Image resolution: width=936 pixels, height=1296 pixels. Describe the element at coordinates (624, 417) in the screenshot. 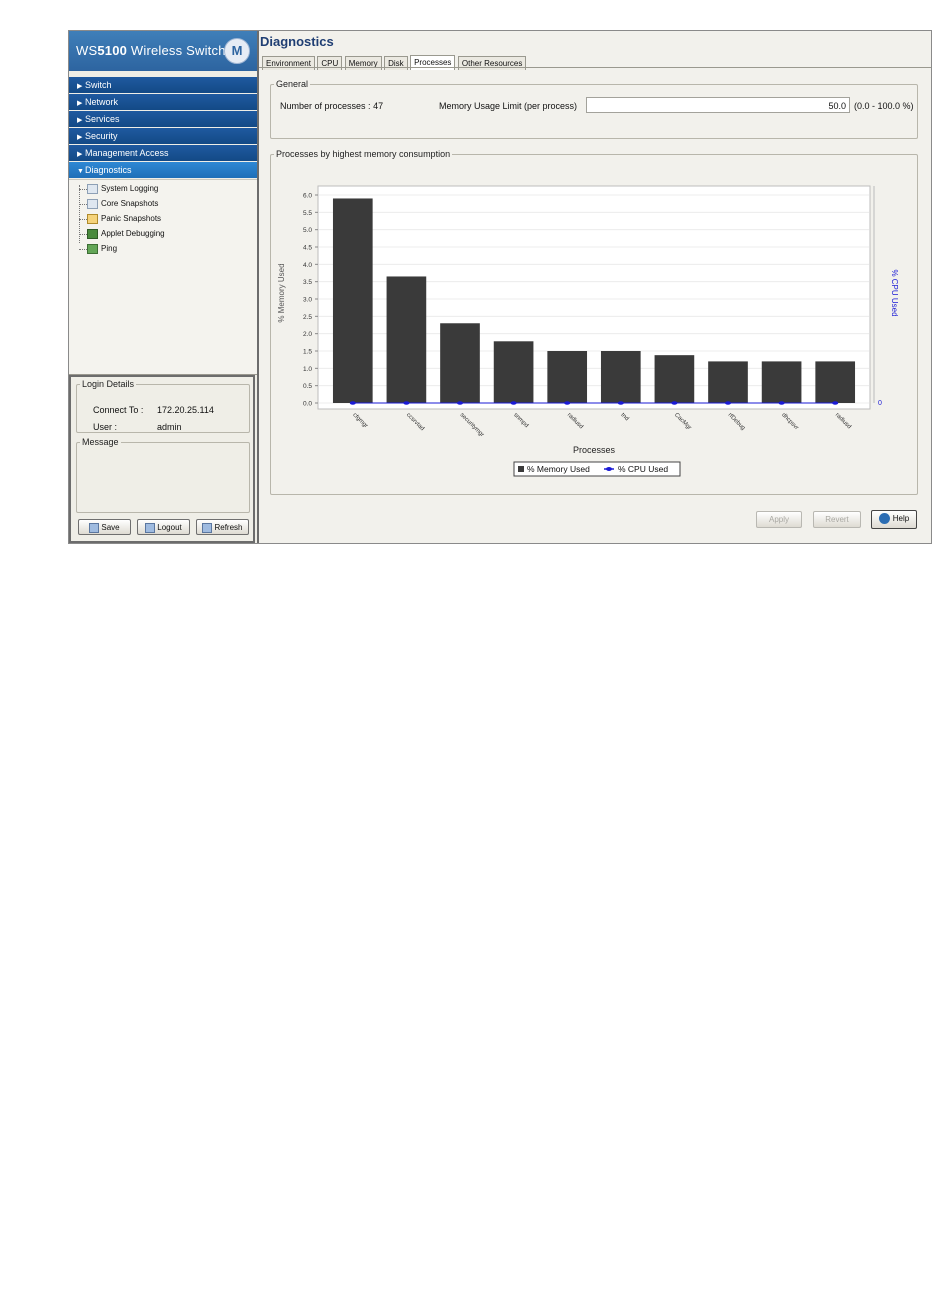

I see `x-tick-label: tnd` at that location.